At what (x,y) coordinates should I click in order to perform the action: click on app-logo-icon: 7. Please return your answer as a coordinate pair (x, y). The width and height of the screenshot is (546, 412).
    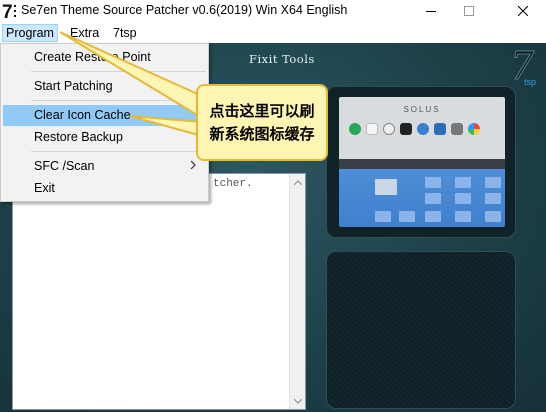
    Looking at the image, I should click on (9, 11).